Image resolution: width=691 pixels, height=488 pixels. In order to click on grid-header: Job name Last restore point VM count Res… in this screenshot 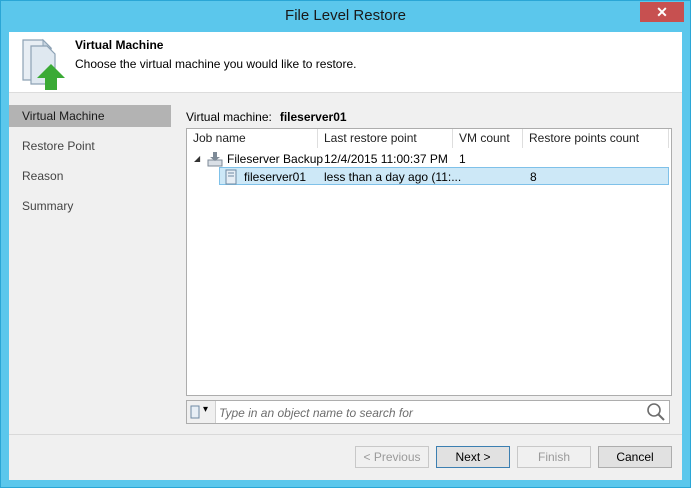, I will do `click(429, 139)`.